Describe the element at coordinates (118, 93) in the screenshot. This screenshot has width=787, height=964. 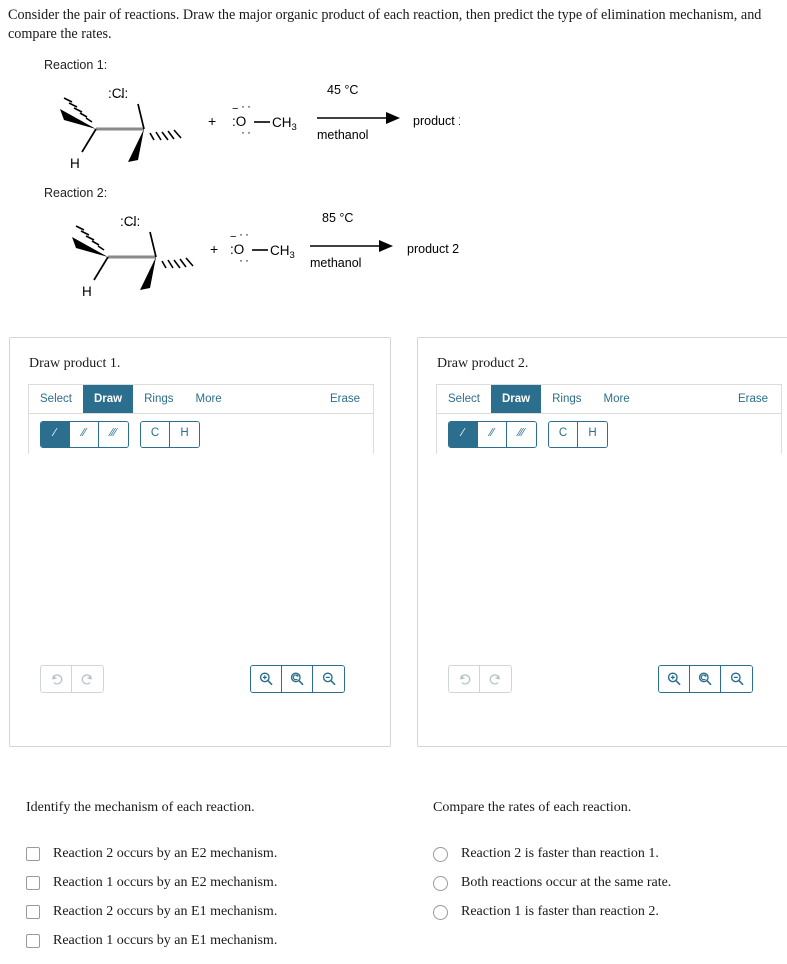
I see `reaction-1-cl-label: :Cl:` at that location.